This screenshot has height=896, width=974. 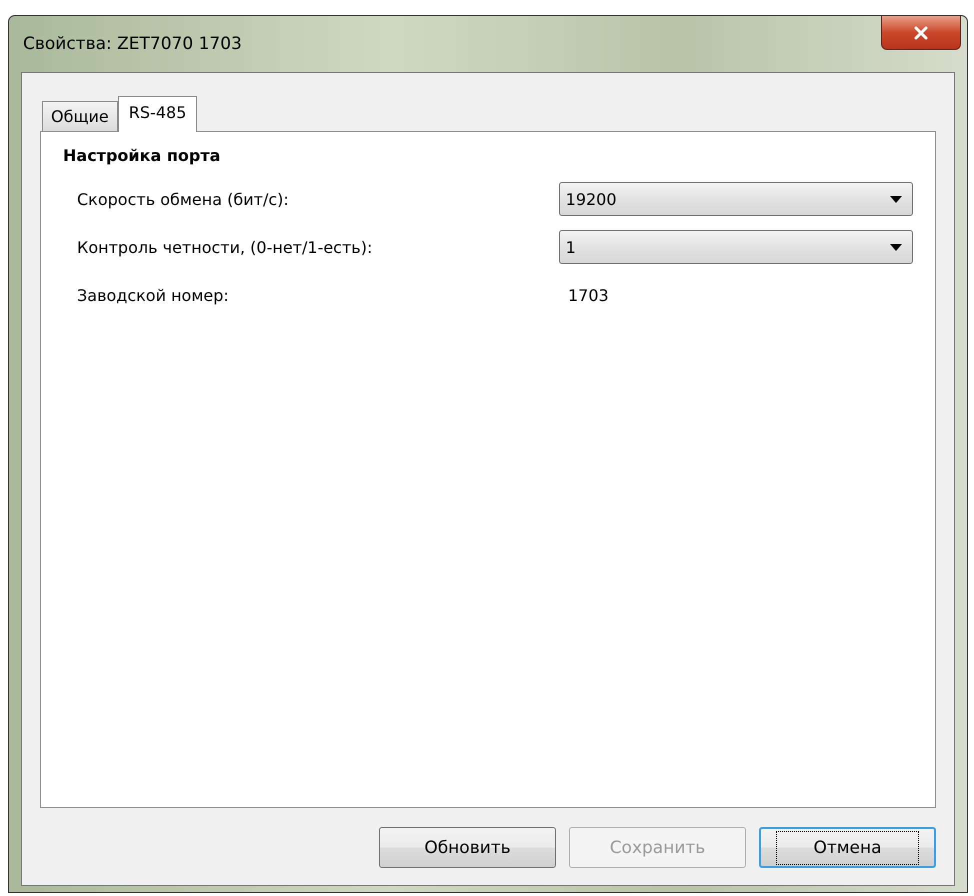 I want to click on window-title: Свойства: ZET7070 1703, so click(x=132, y=44).